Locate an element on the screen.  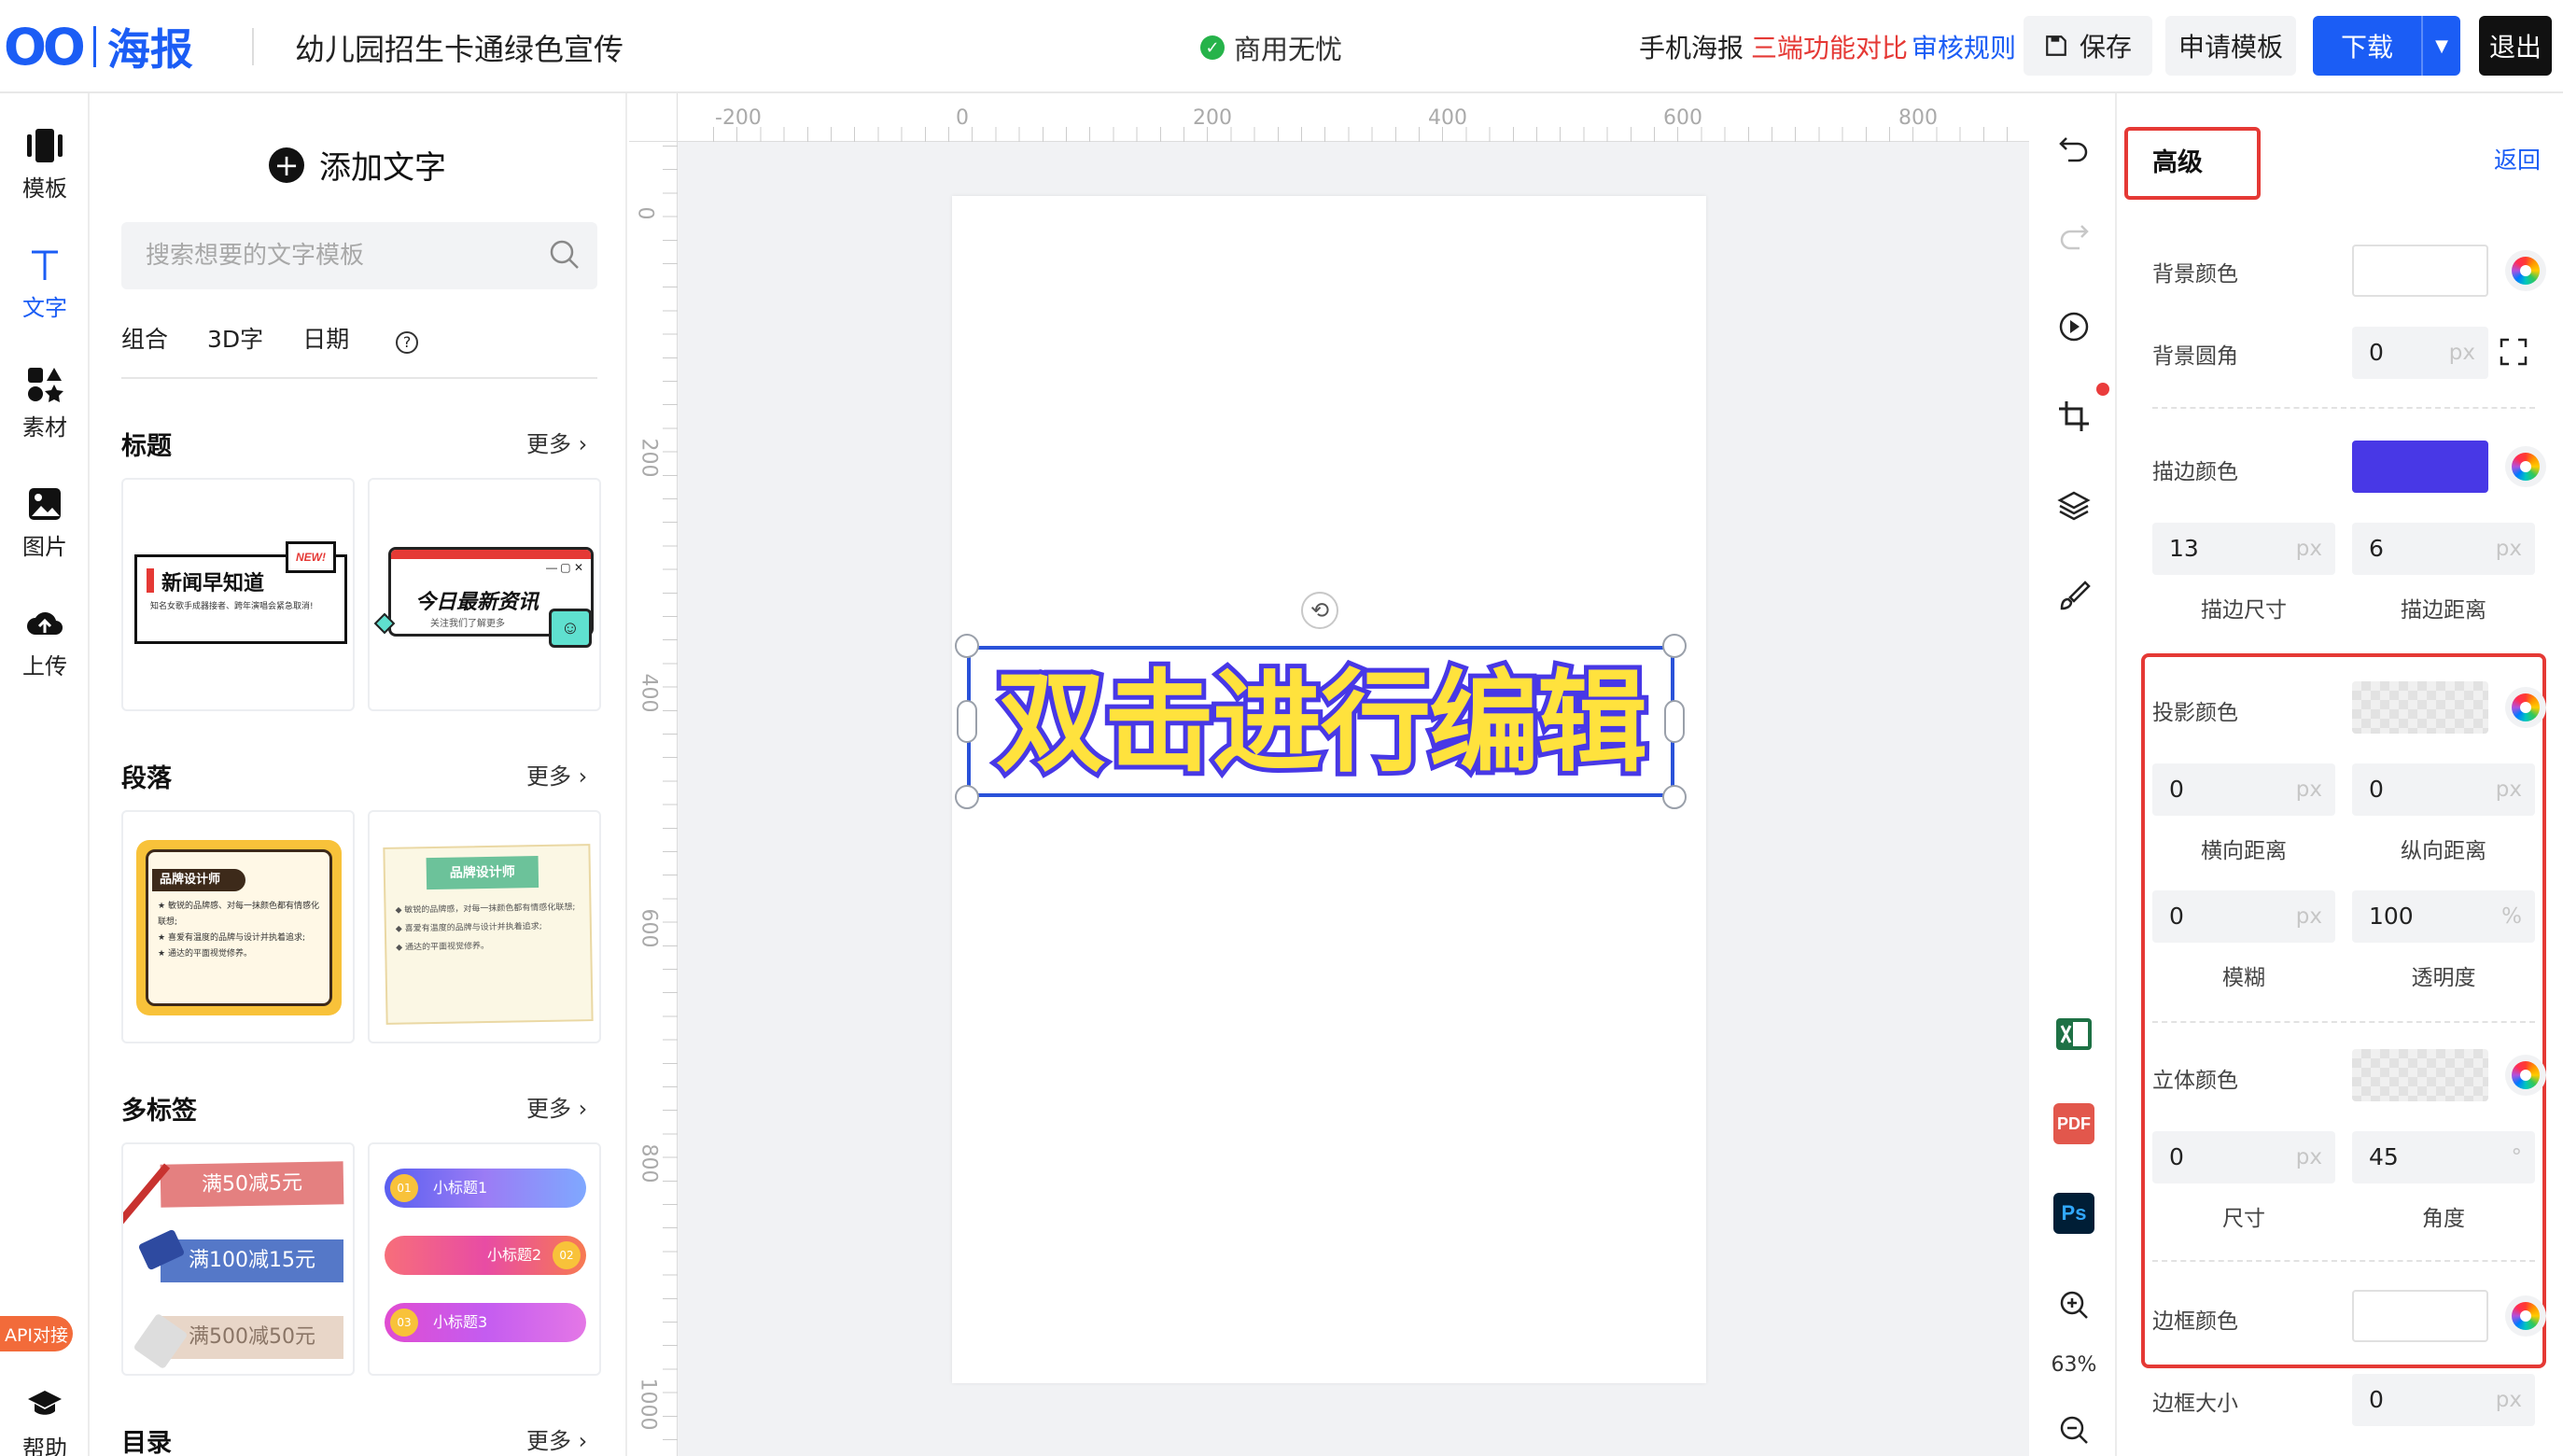
stroke-color-swatch is located at coordinates (2420, 467).